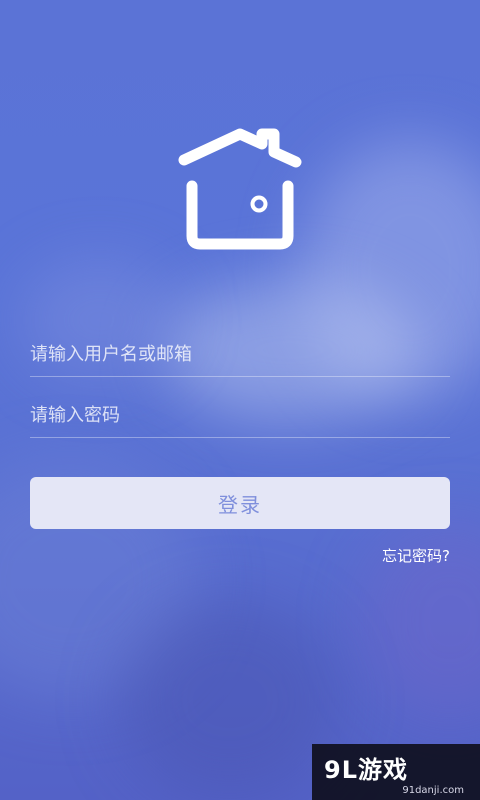 The width and height of the screenshot is (480, 800). I want to click on watermark-url: 91danji.com, so click(433, 790).